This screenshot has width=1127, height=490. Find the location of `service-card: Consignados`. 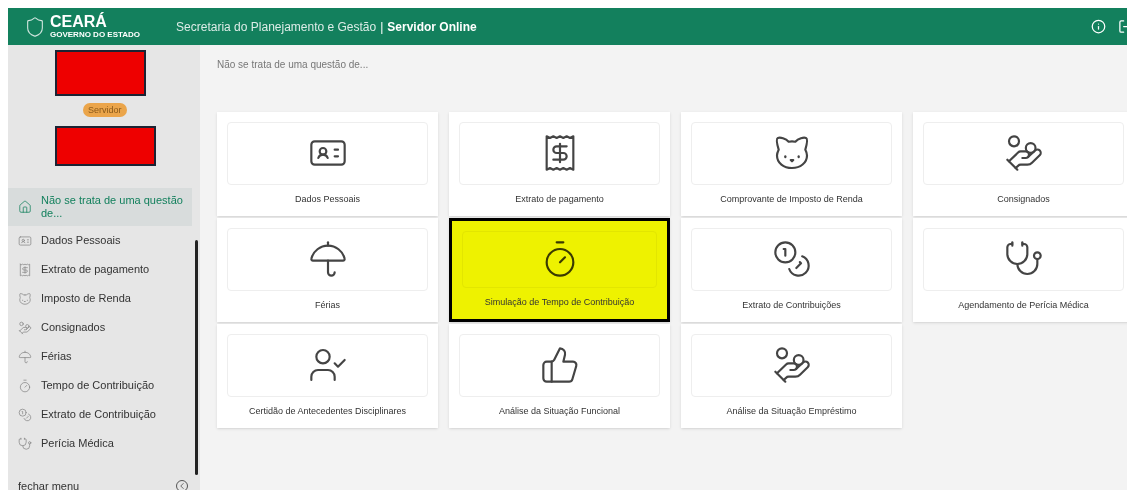

service-card: Consignados is located at coordinates (1020, 164).